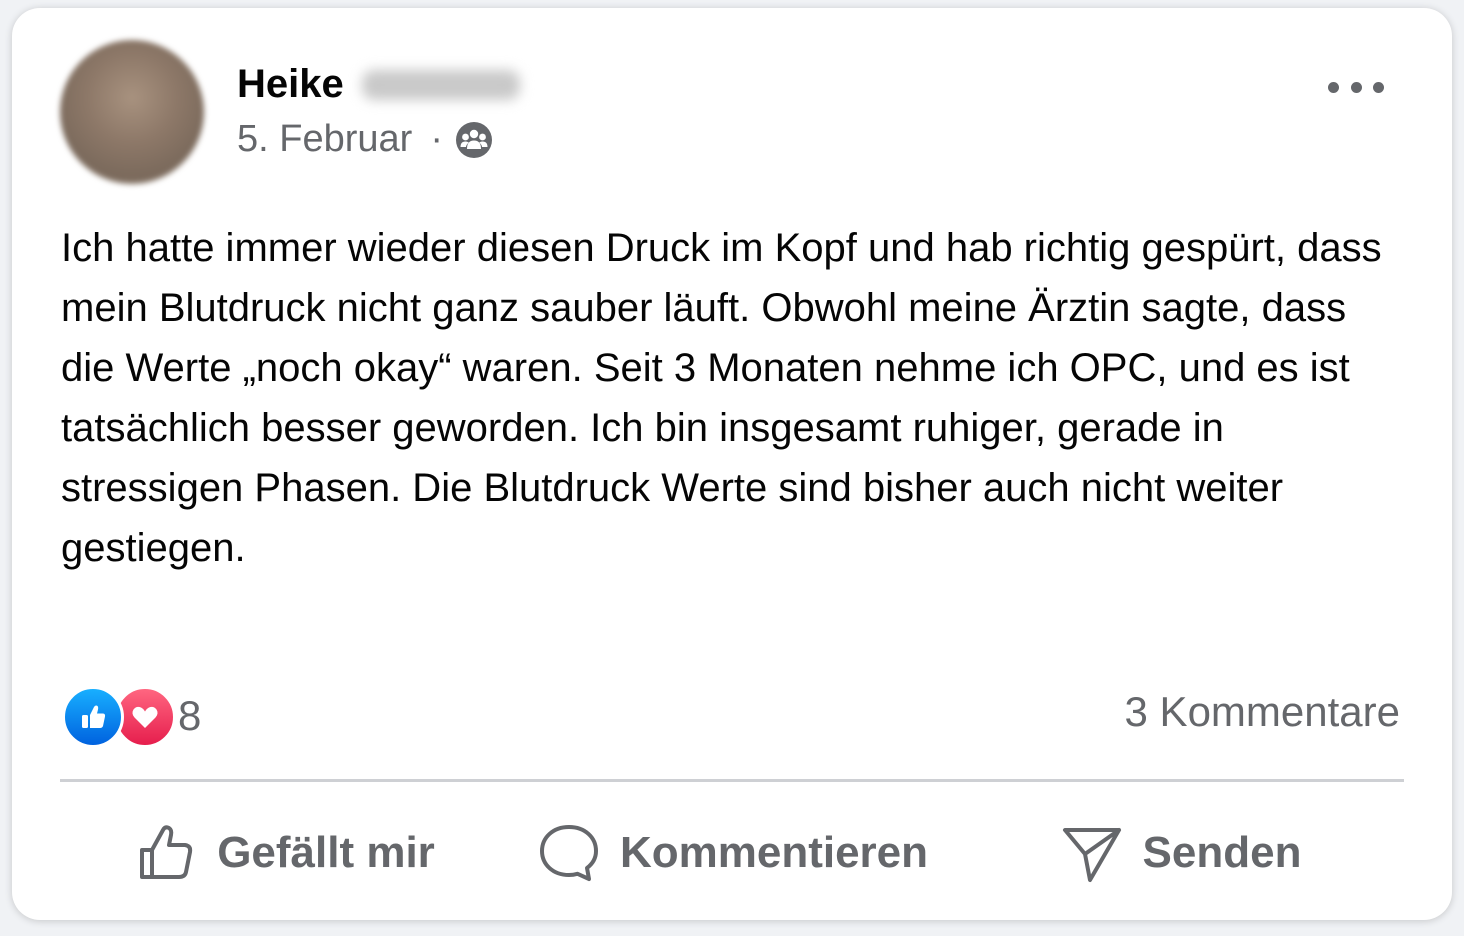 This screenshot has height=936, width=1464. I want to click on more-options-button, so click(1356, 87).